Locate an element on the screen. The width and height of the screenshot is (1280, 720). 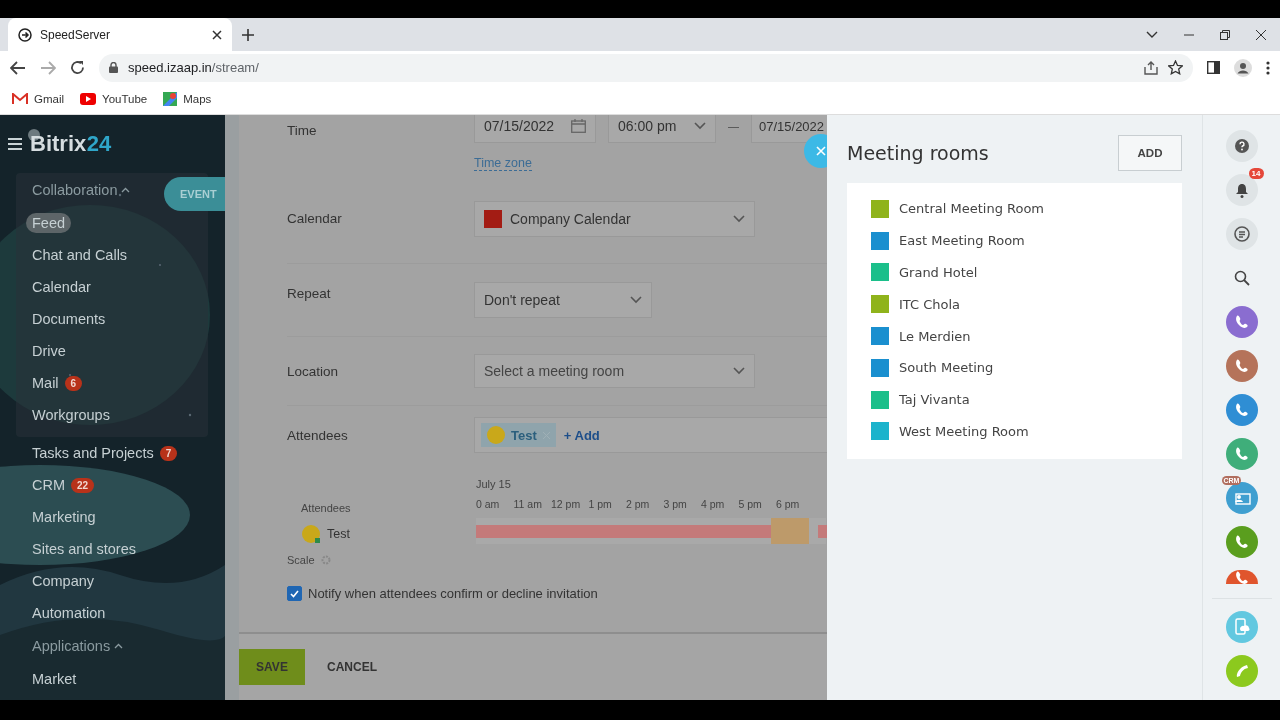
map-pin-icon is located at coordinates (170, 99).